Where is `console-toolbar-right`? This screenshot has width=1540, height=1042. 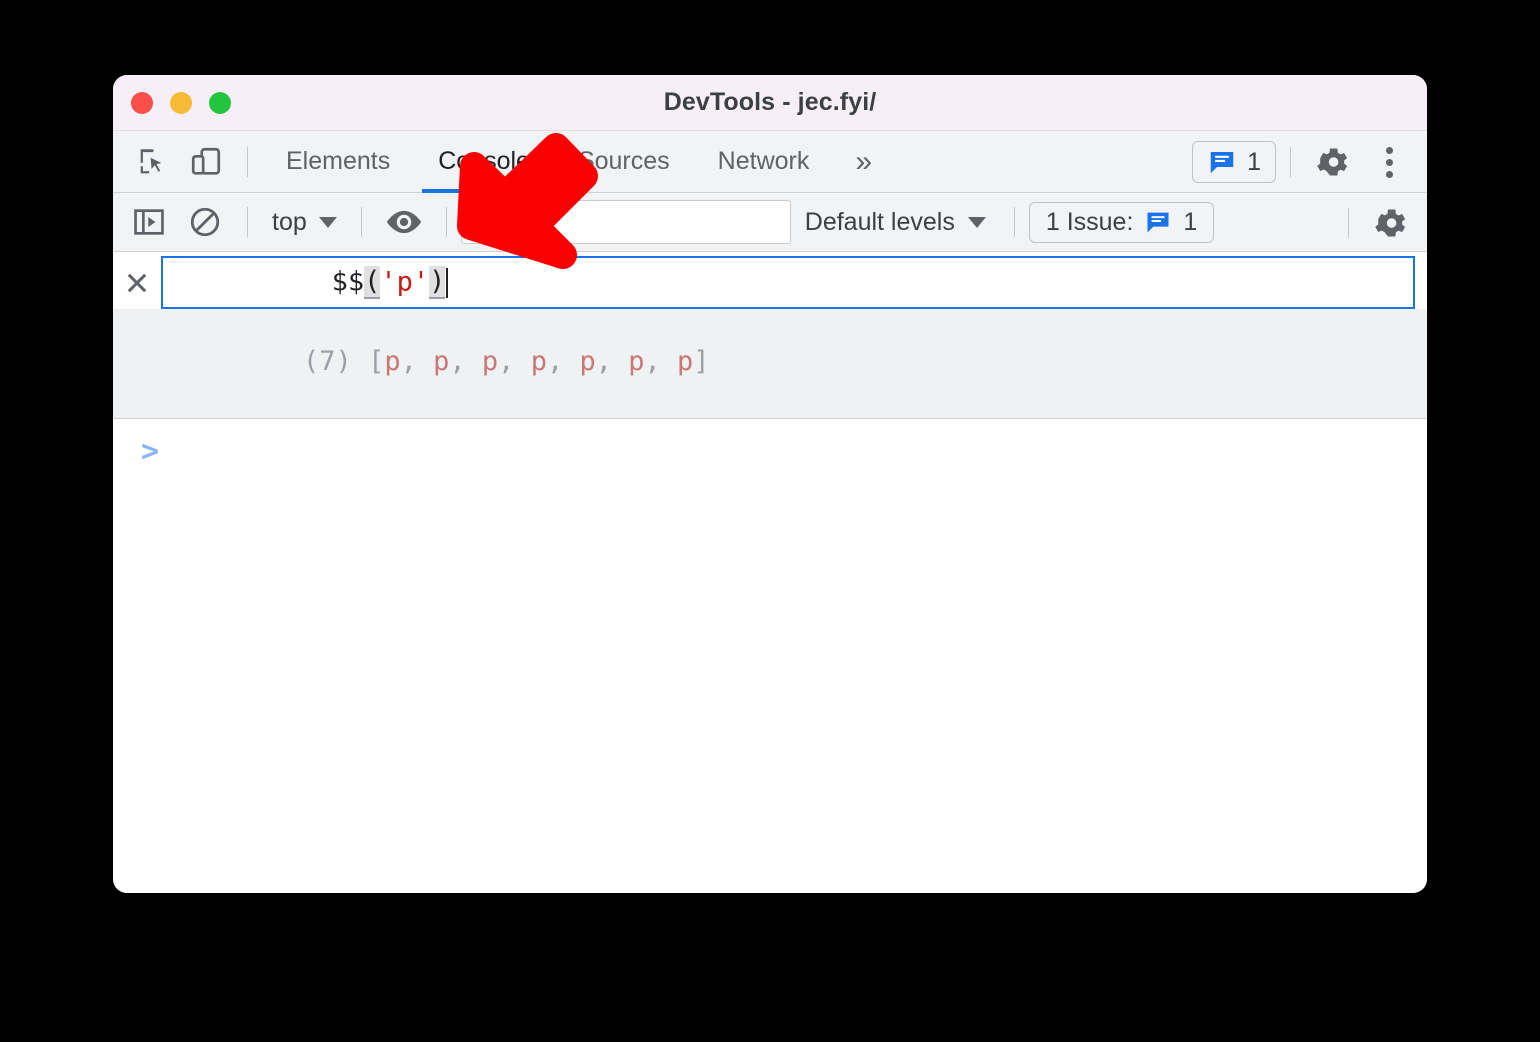
console-toolbar-right is located at coordinates (1376, 222).